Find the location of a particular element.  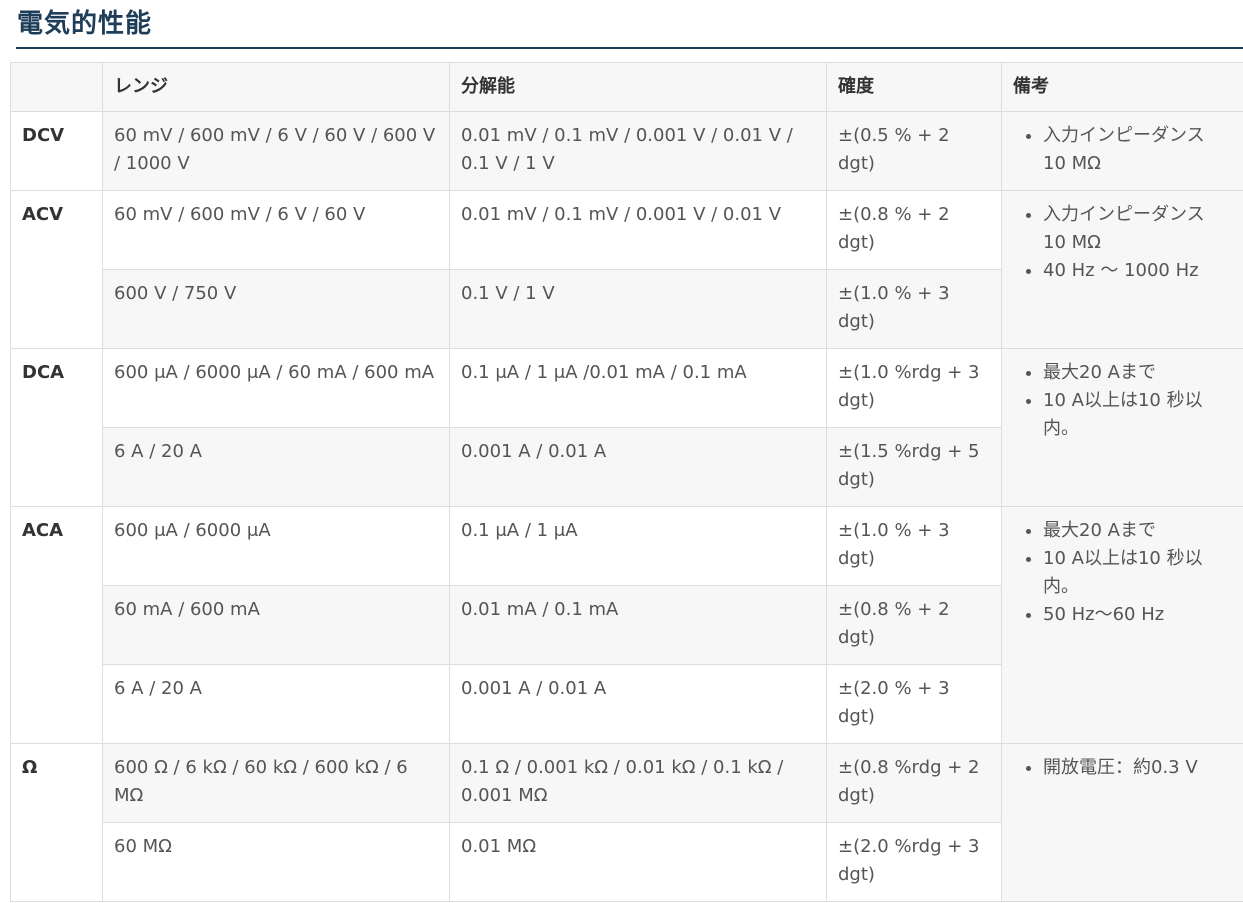

notes-list: 入力インピーダンス 10 MΩ40 Hz ～ 1000 Hz is located at coordinates (1122, 243).